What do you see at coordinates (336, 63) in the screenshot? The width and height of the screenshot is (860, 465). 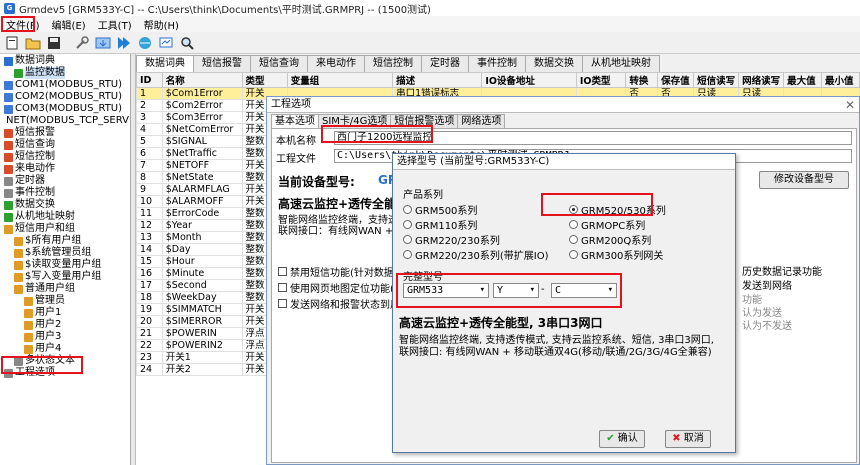 I see `main-tab: 来电动作` at bounding box center [336, 63].